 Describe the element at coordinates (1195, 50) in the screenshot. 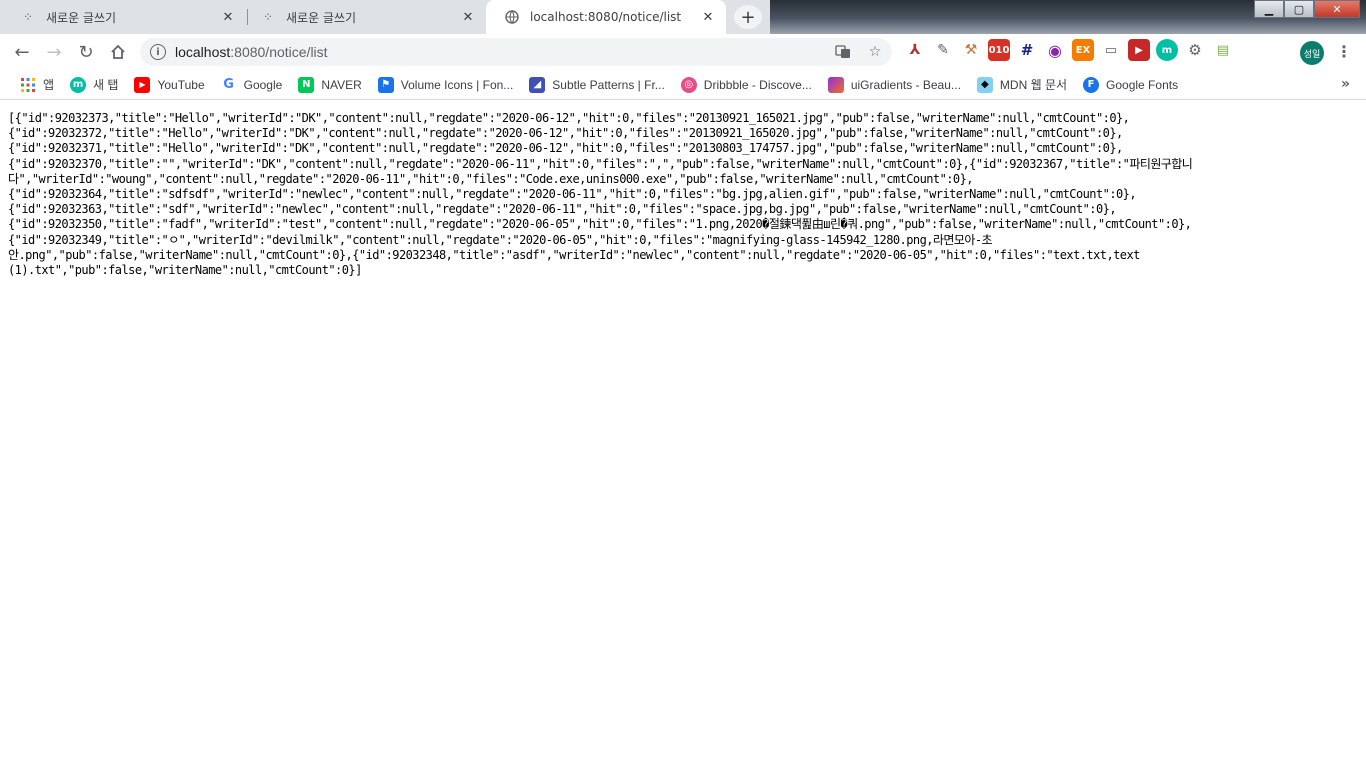

I see `gear-extension-icon: ⚙` at that location.